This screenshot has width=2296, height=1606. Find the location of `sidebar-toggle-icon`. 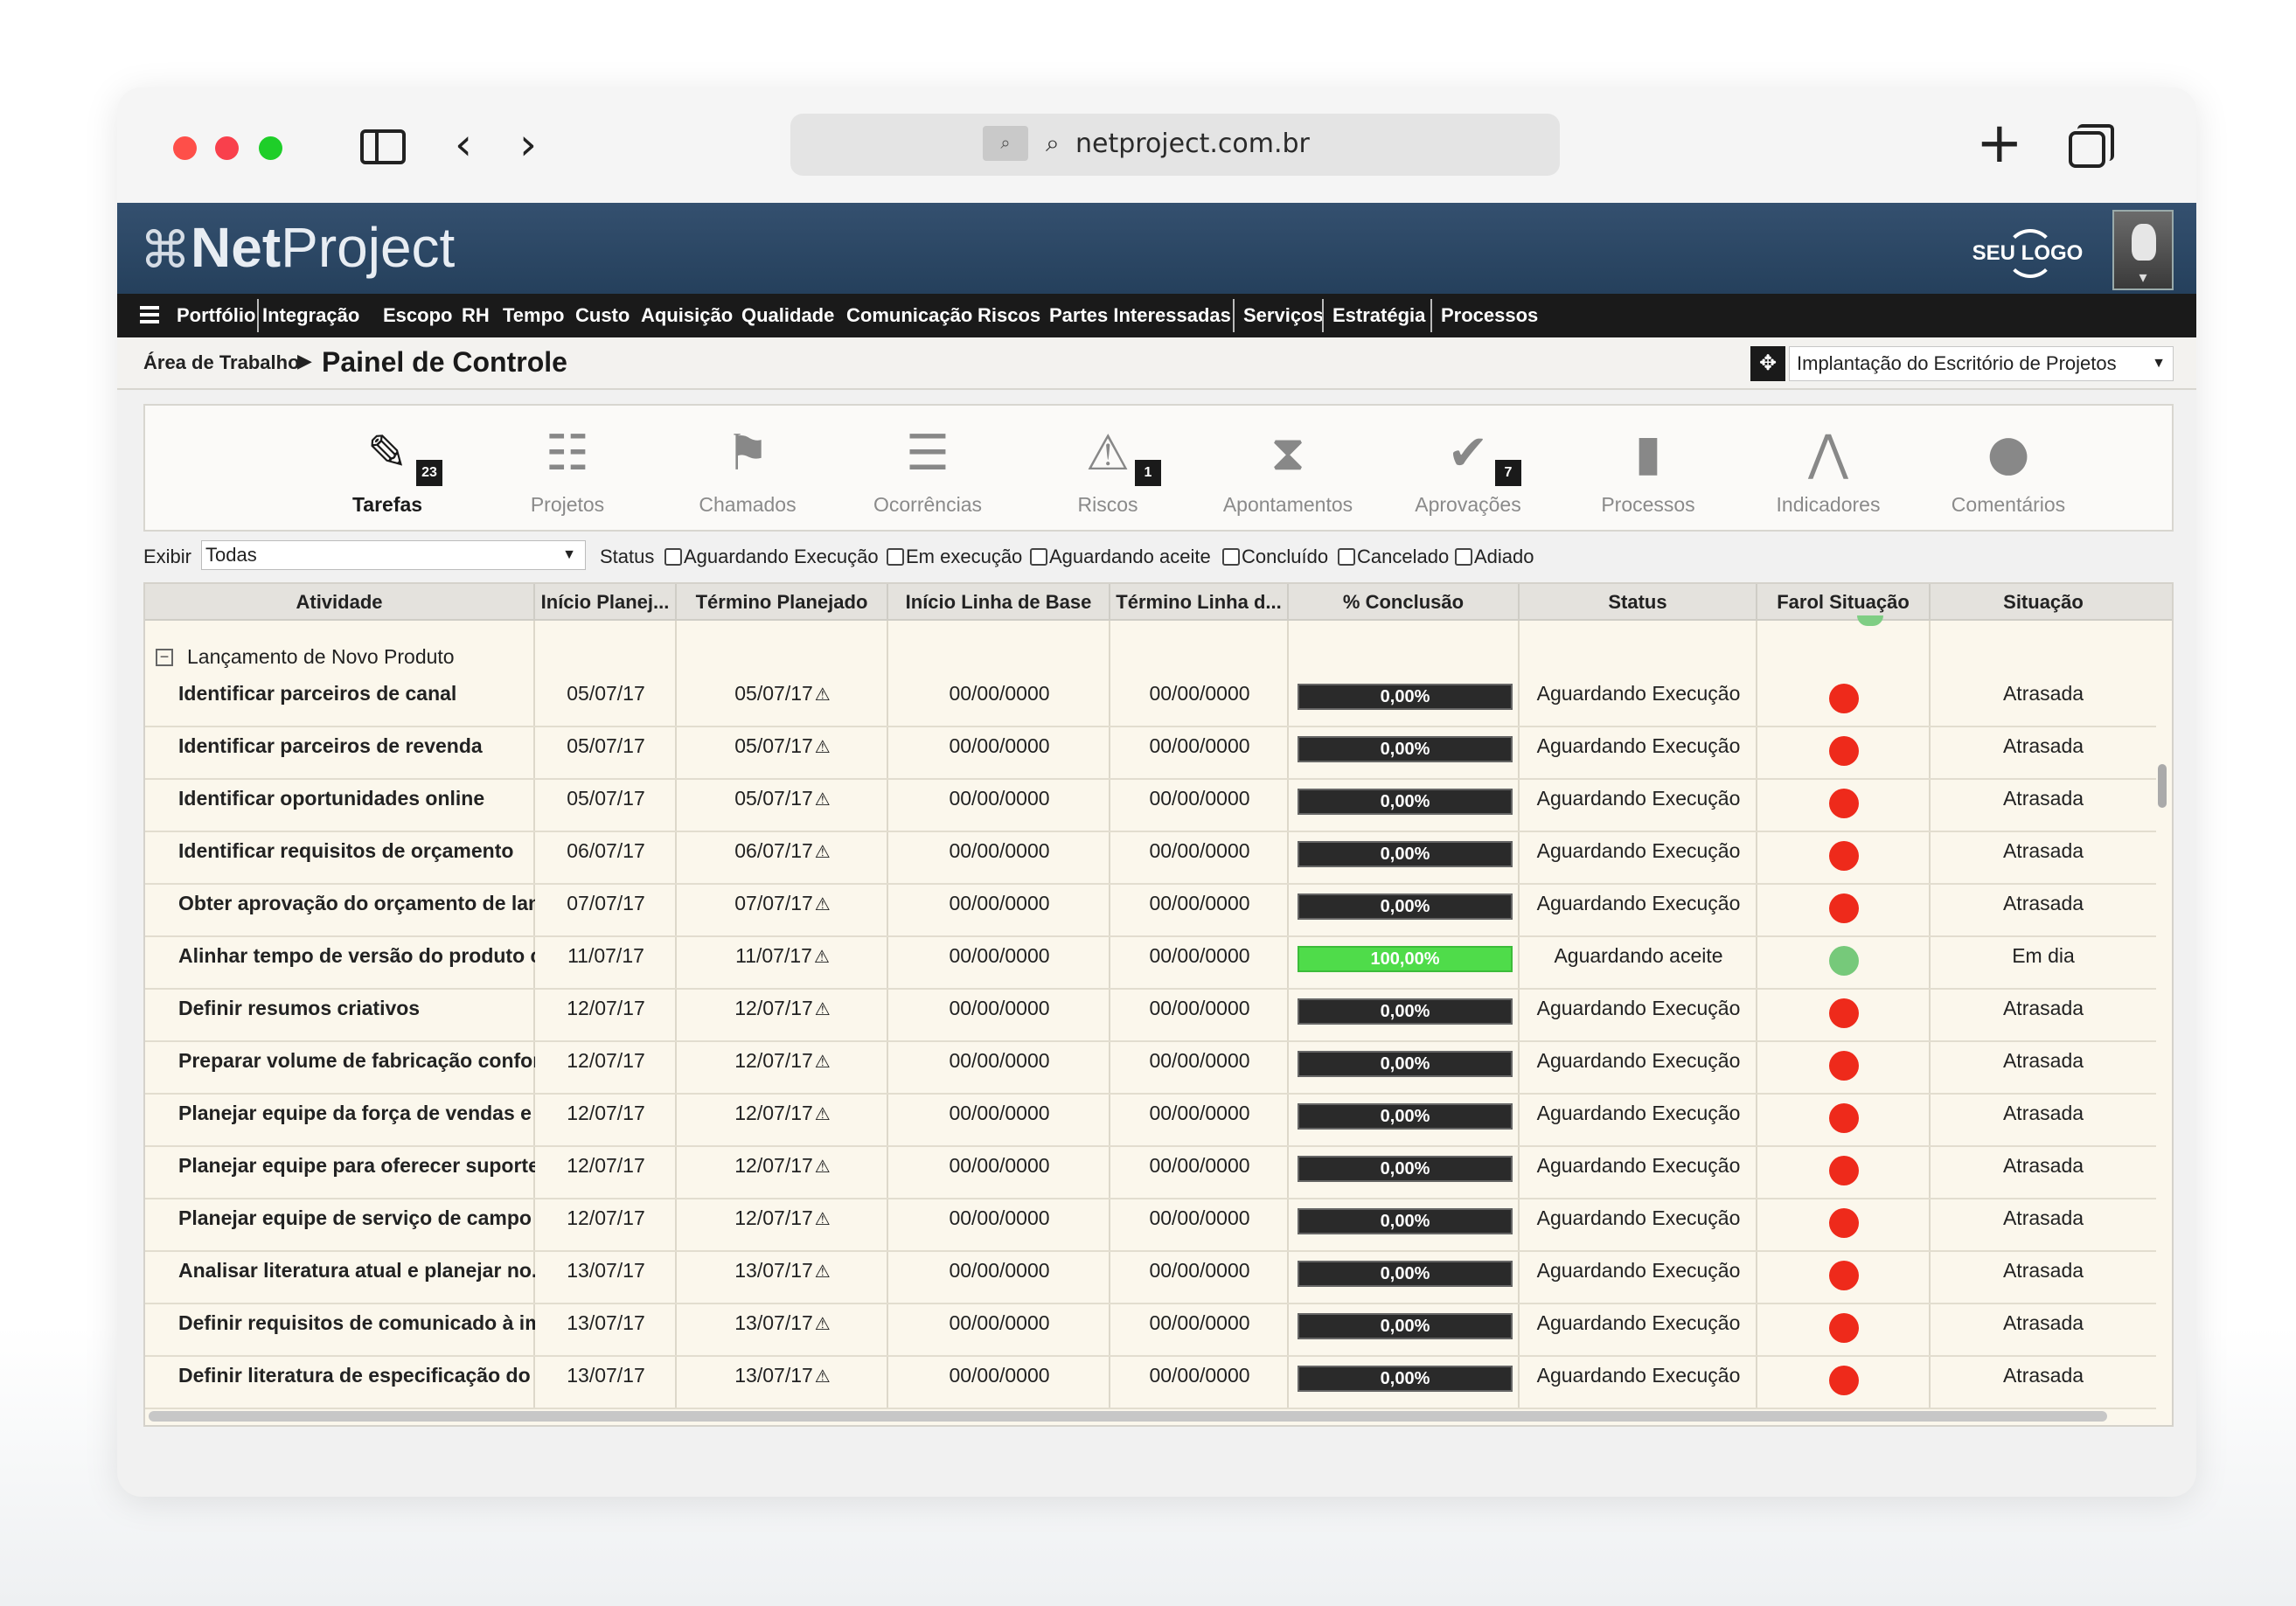

sidebar-toggle-icon is located at coordinates (383, 146).